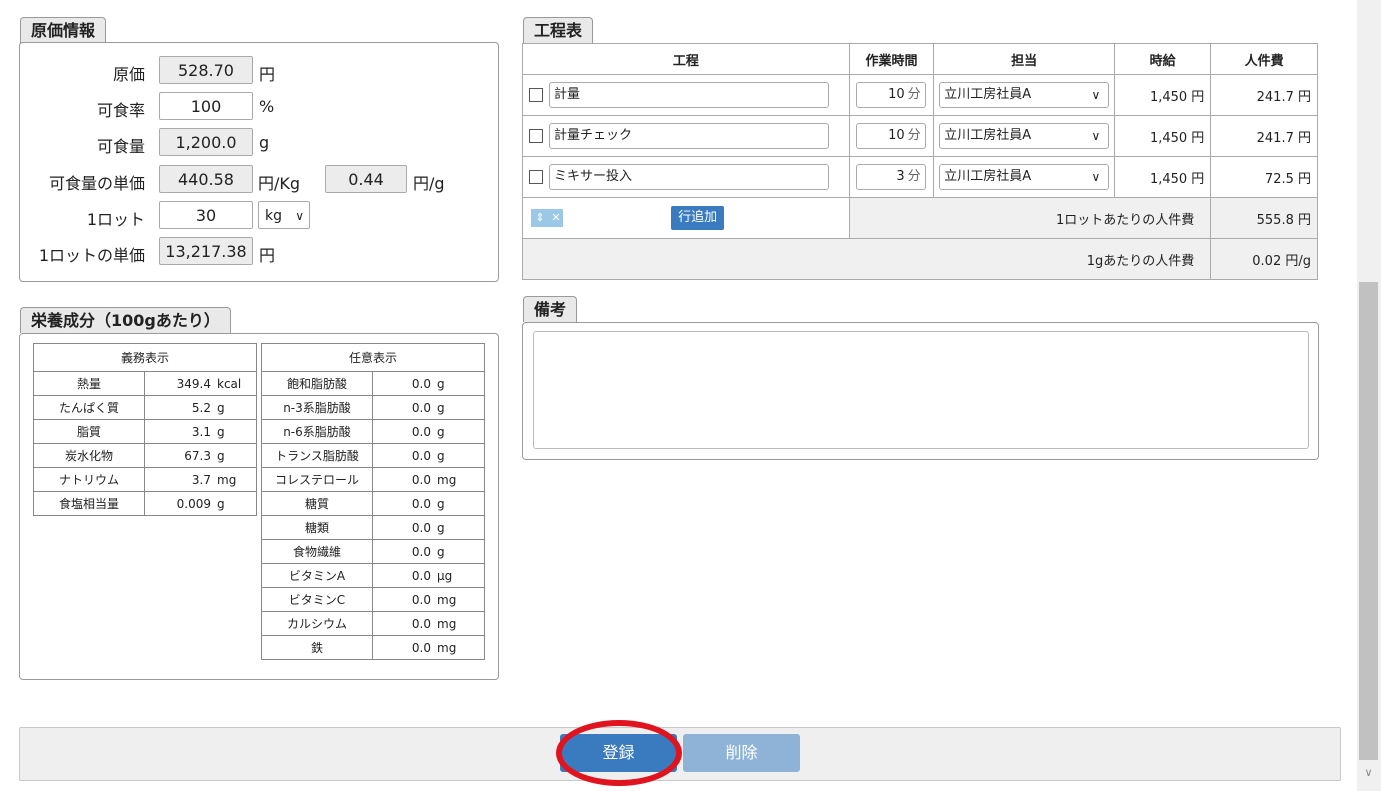 The image size is (1381, 791). What do you see at coordinates (540, 218) in the screenshot?
I see `row-reorder-button: ⇕` at bounding box center [540, 218].